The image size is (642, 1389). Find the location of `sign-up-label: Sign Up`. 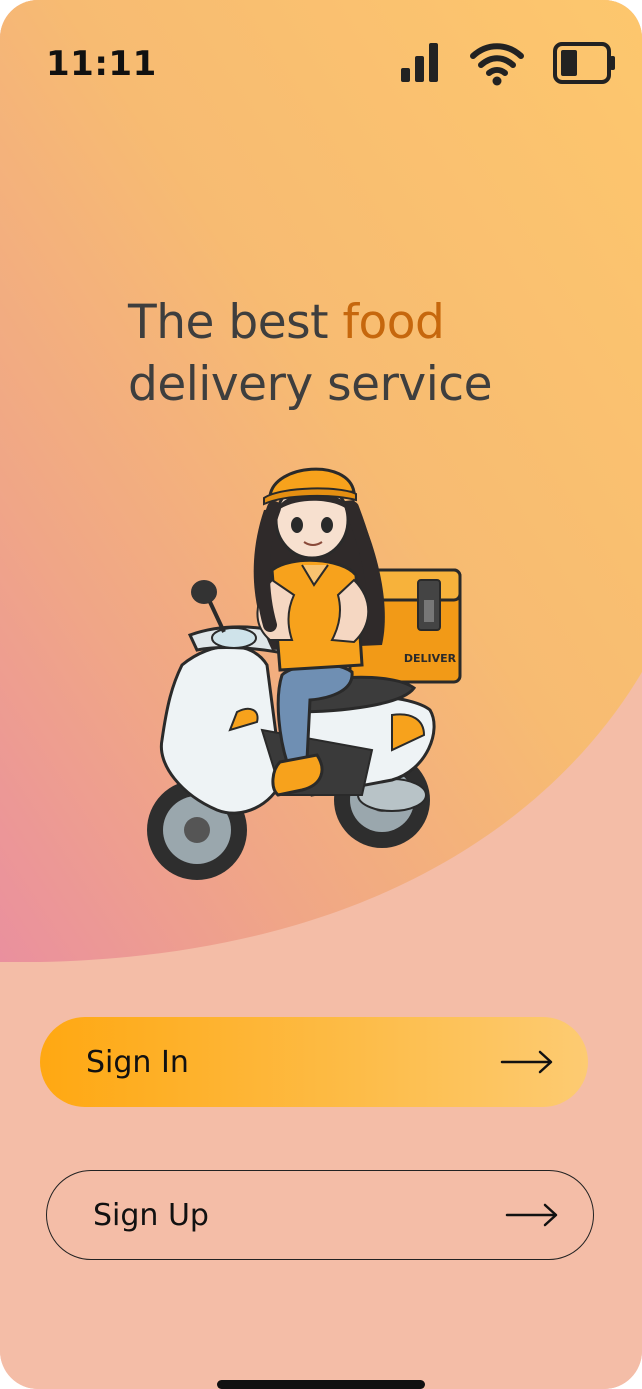

sign-up-label: Sign Up is located at coordinates (151, 1215).